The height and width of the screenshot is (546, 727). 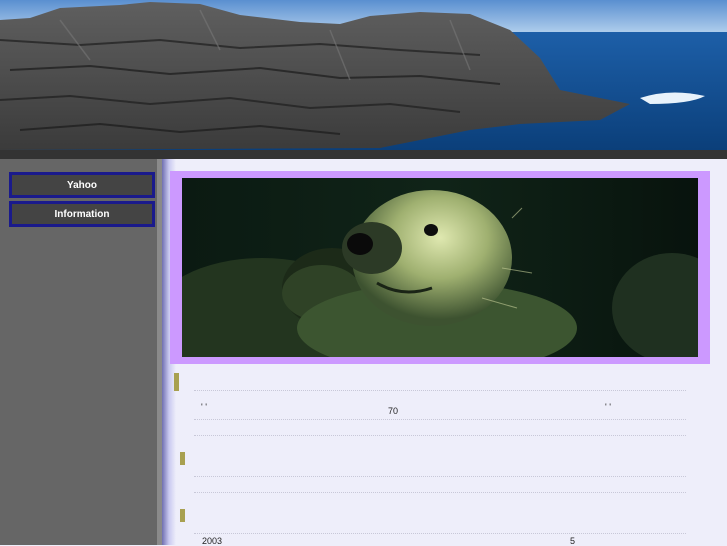 I want to click on nav-button-yahoo: Yahoo, so click(x=82, y=185).